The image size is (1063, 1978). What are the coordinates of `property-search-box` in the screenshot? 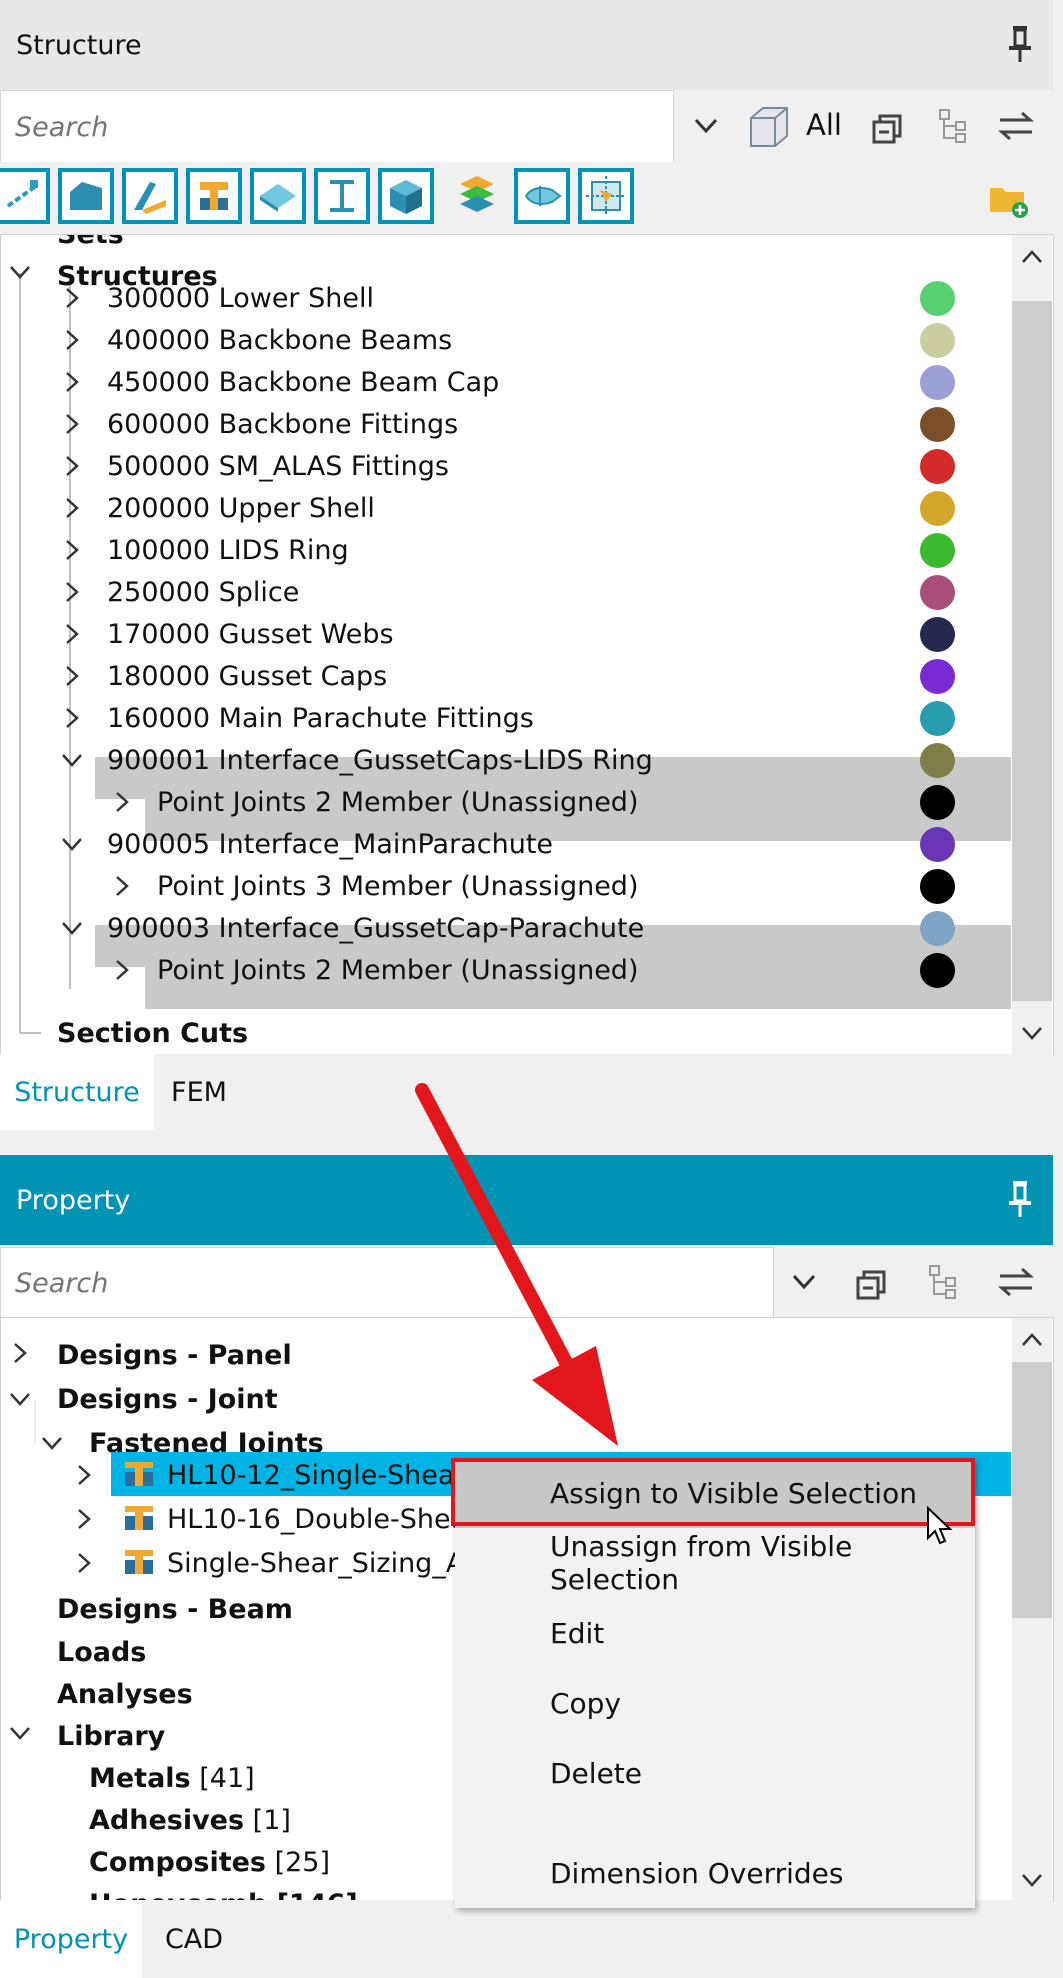 It's located at (387, 1283).